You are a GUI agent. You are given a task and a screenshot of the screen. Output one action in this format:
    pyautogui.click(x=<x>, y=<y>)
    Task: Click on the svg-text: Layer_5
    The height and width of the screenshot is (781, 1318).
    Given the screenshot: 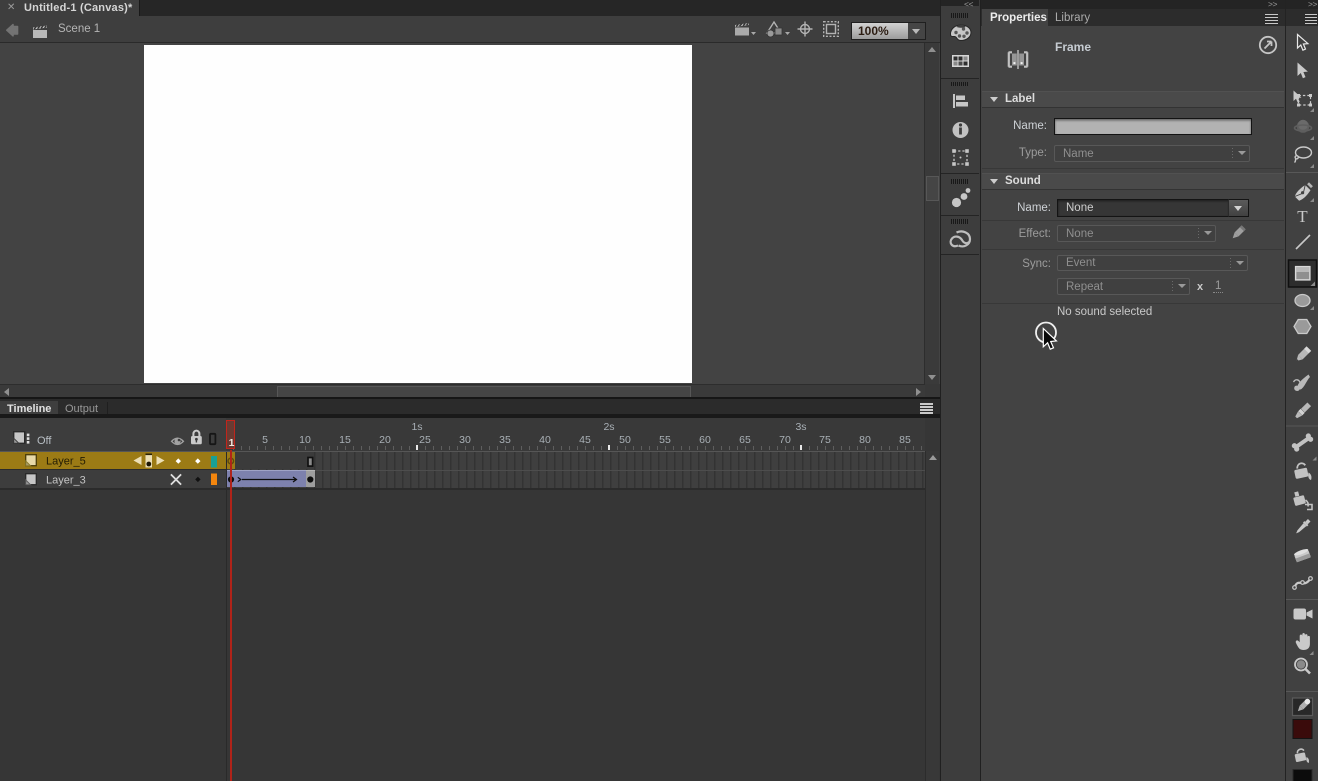 What is the action you would take?
    pyautogui.click(x=66, y=462)
    